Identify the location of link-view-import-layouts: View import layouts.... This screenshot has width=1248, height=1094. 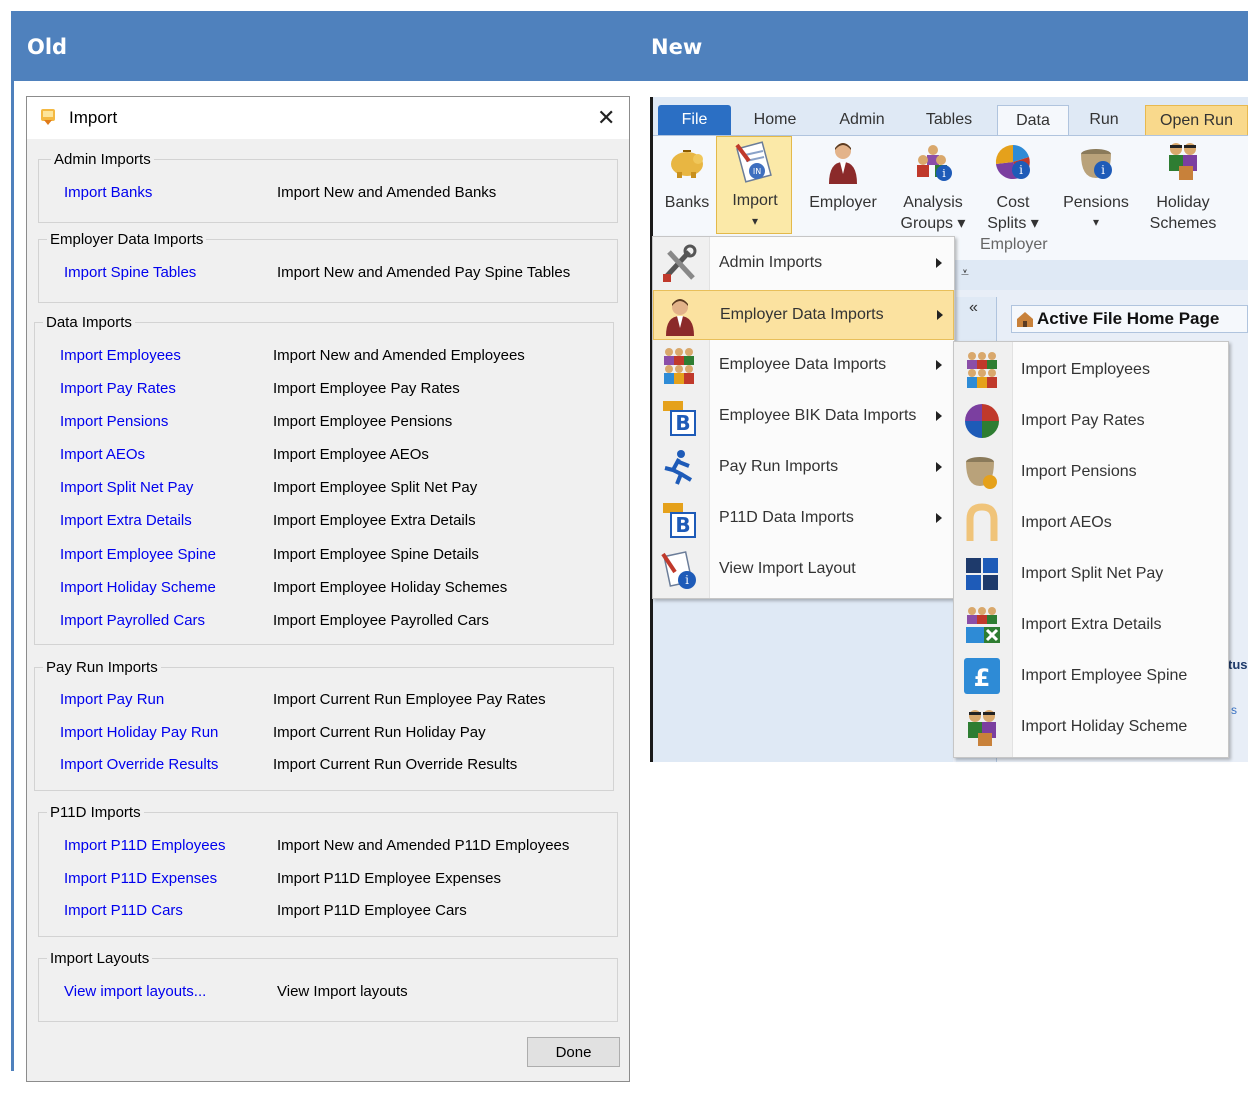
(135, 991).